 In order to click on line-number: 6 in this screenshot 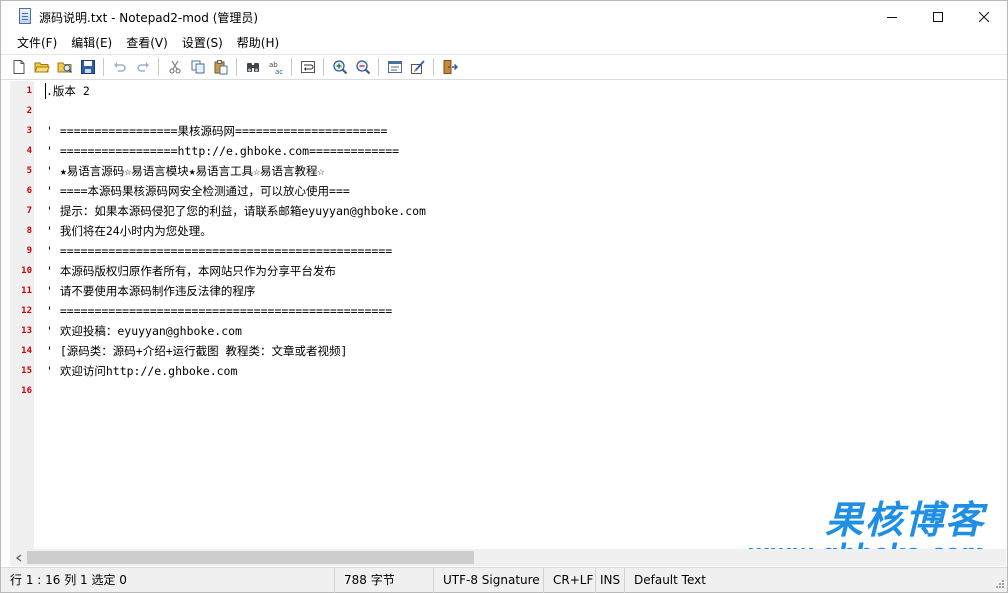, I will do `click(29, 191)`.